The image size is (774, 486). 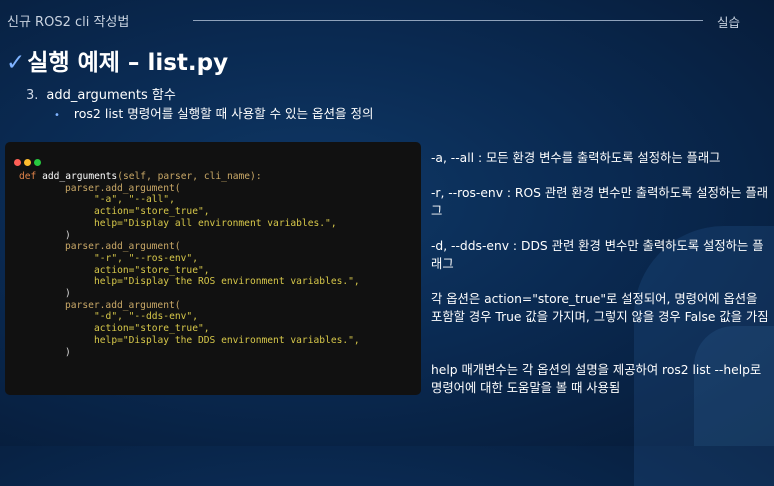 What do you see at coordinates (729, 22) in the screenshot?
I see `header-section-tag: 실습` at bounding box center [729, 22].